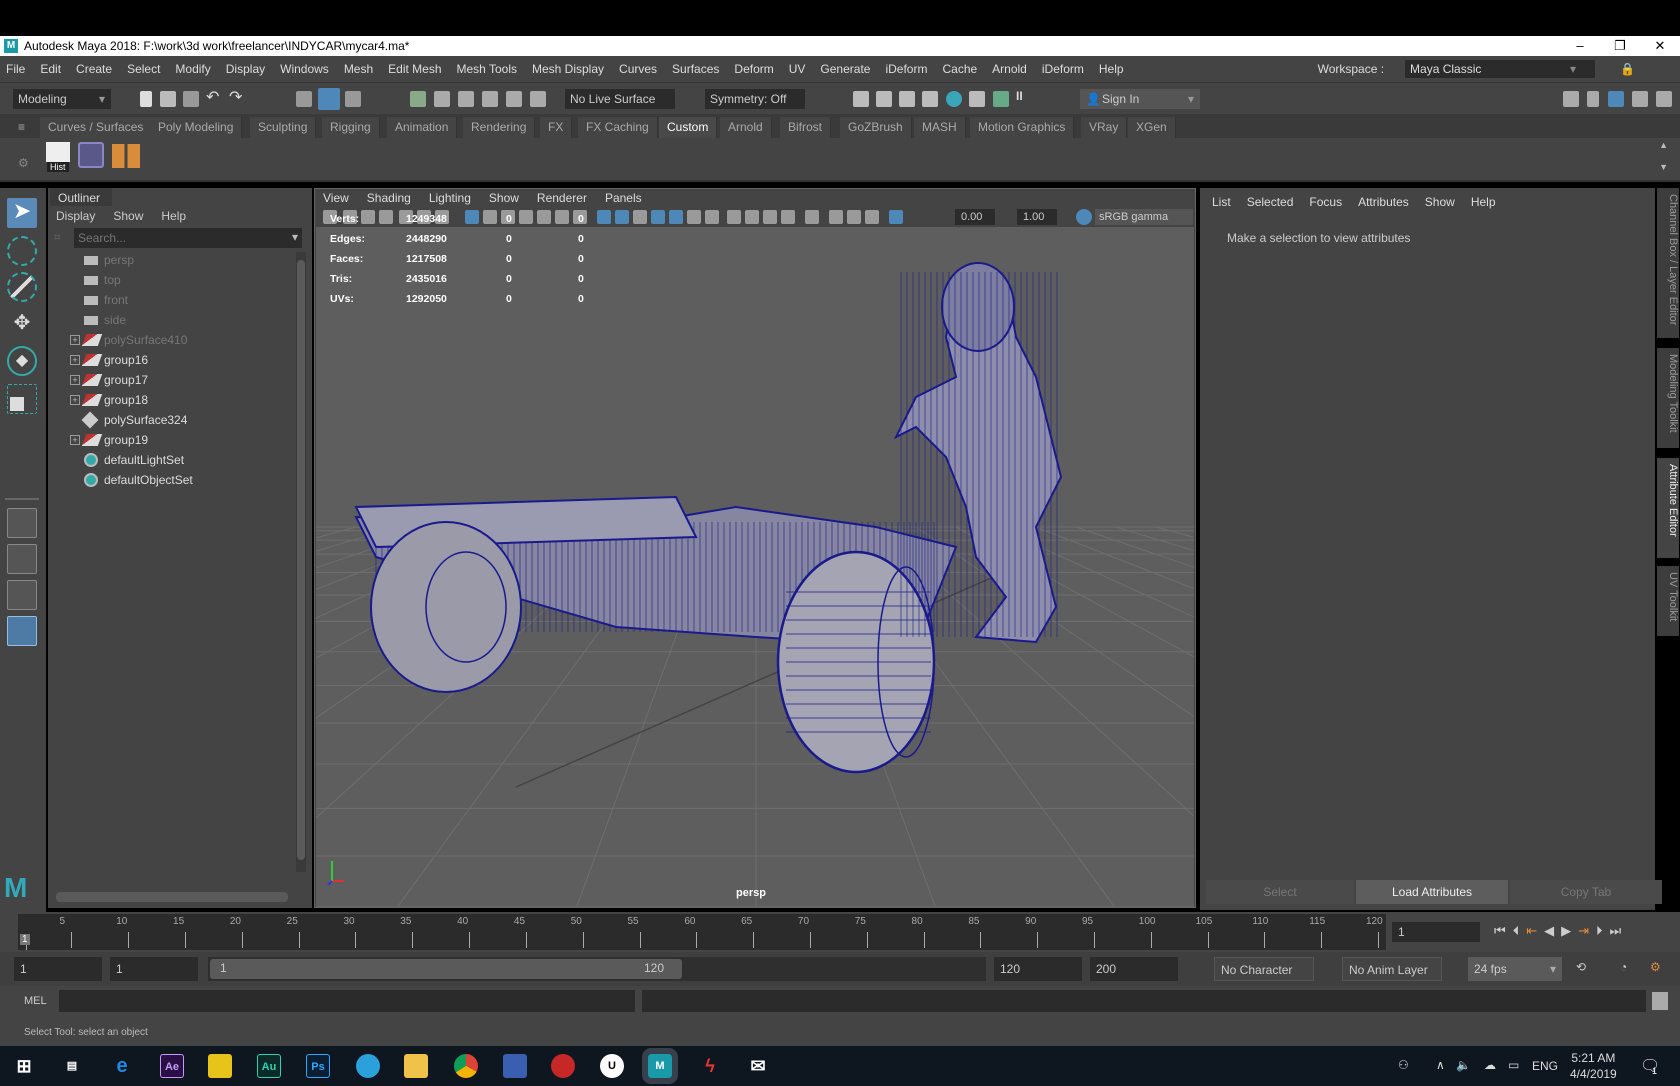 The image size is (1680, 1086). I want to click on snap-view-plane-icon, so click(514, 99).